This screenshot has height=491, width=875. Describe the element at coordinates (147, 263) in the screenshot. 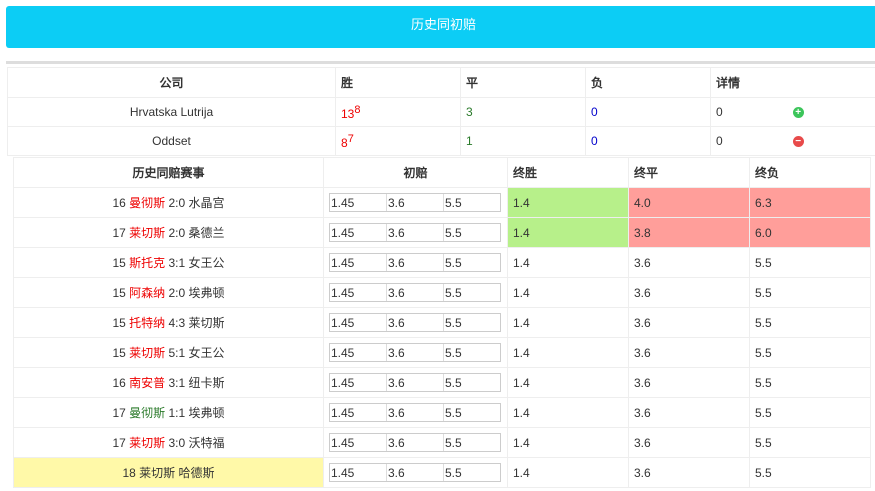

I see `home-team: 斯托克` at that location.